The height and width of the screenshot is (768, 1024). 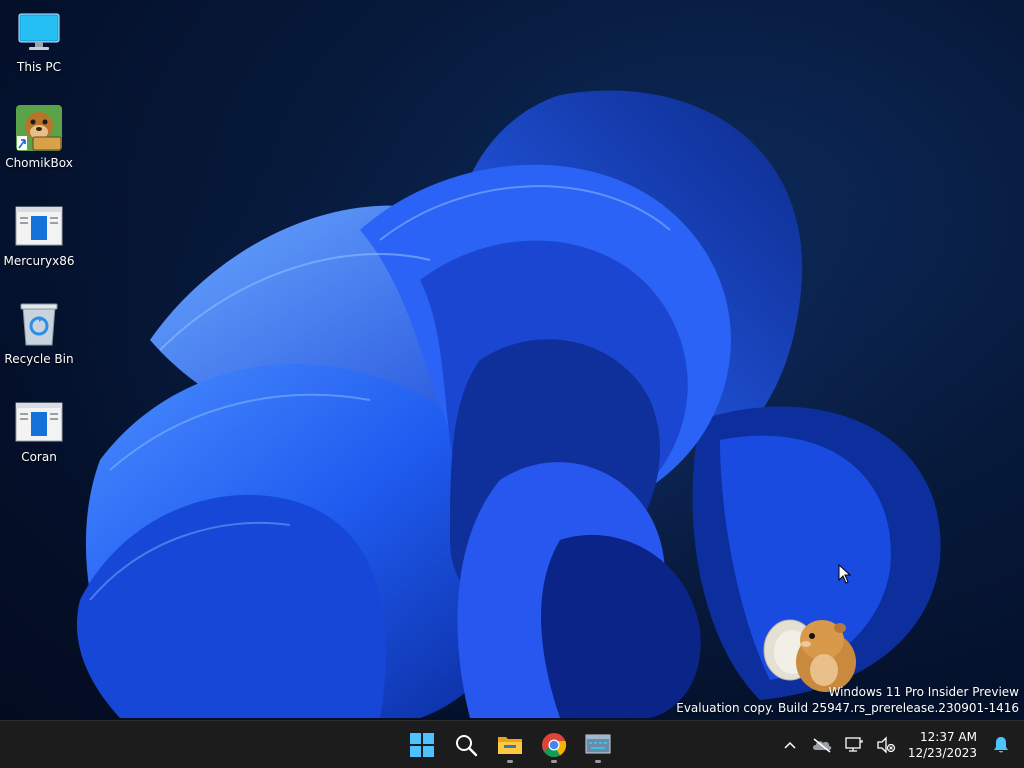 What do you see at coordinates (39, 32) in the screenshot?
I see `monitor-icon` at bounding box center [39, 32].